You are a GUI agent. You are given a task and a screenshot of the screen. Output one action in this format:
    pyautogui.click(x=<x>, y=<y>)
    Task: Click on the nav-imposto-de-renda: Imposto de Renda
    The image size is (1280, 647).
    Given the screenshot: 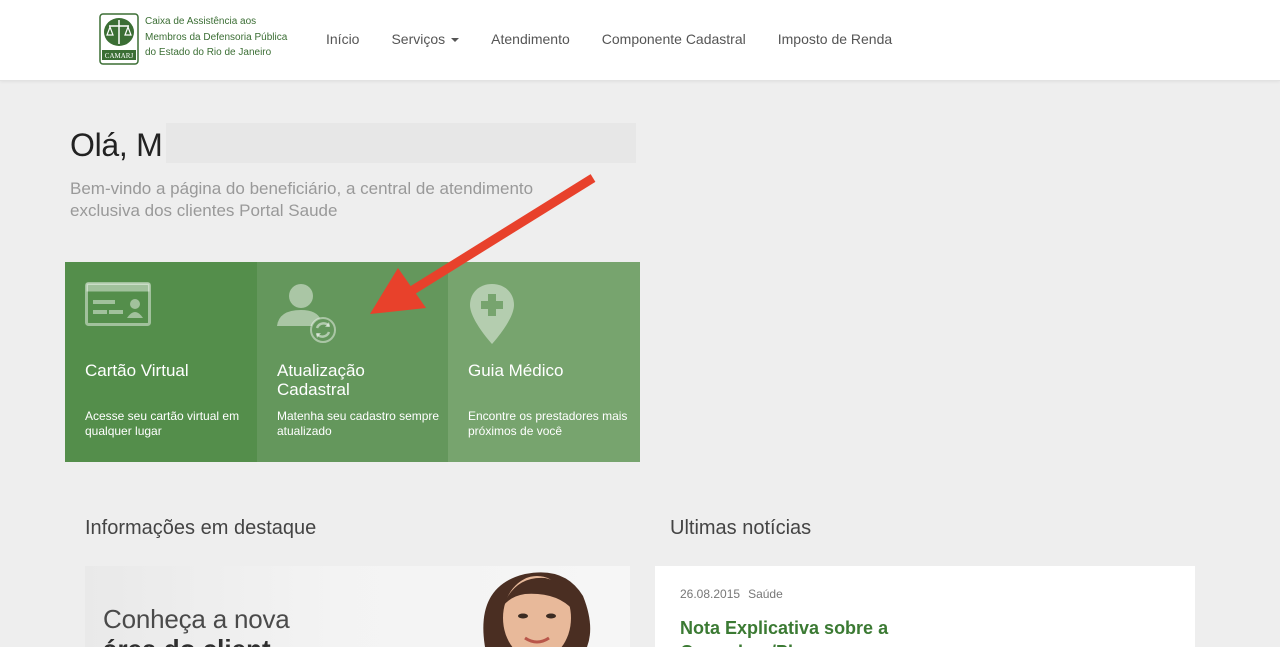 What is the action you would take?
    pyautogui.click(x=835, y=39)
    